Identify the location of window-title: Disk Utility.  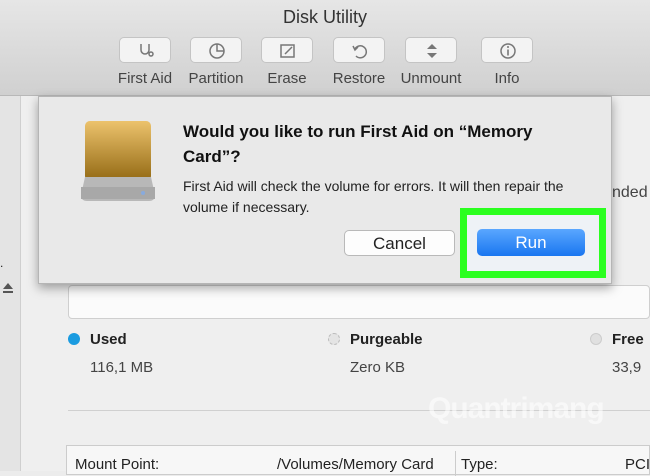
(325, 17).